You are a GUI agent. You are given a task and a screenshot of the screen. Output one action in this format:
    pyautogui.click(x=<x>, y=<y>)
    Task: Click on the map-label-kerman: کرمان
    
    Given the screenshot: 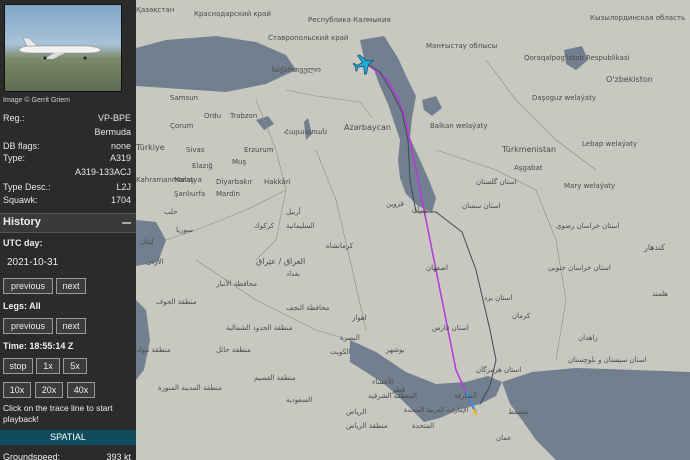 What is the action you would take?
    pyautogui.click(x=521, y=316)
    